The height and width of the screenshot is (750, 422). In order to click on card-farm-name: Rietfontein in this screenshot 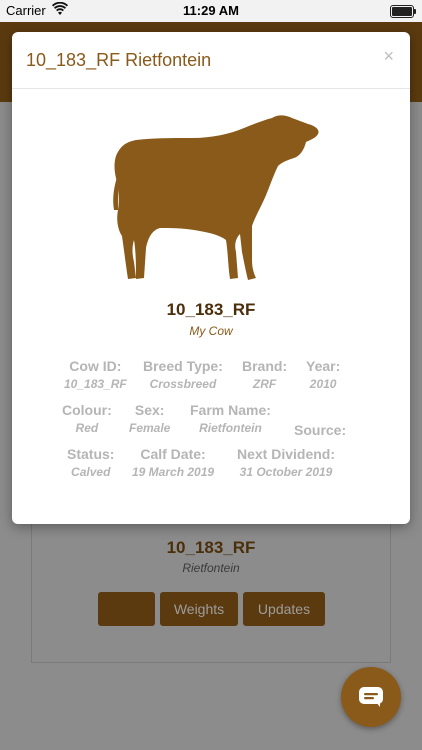, I will do `click(211, 568)`.